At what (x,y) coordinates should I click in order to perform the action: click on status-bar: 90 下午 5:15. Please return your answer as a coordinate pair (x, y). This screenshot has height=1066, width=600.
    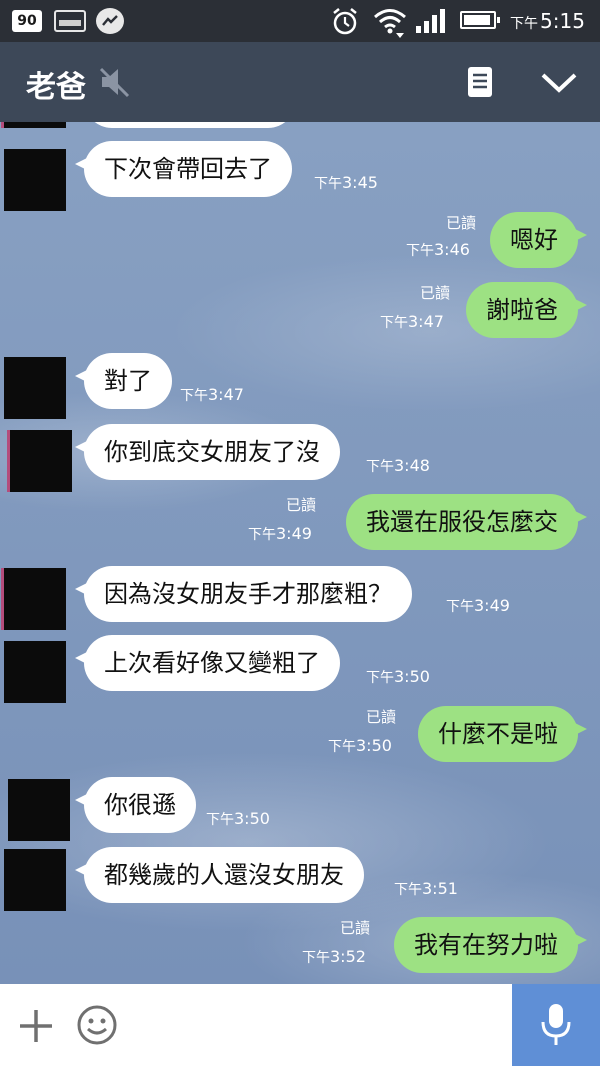
    Looking at the image, I should click on (300, 21).